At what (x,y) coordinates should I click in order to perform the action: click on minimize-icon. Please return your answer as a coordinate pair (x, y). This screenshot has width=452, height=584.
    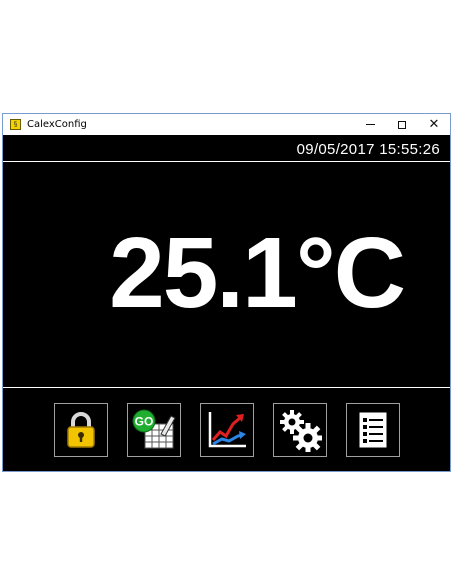
    Looking at the image, I should click on (370, 124).